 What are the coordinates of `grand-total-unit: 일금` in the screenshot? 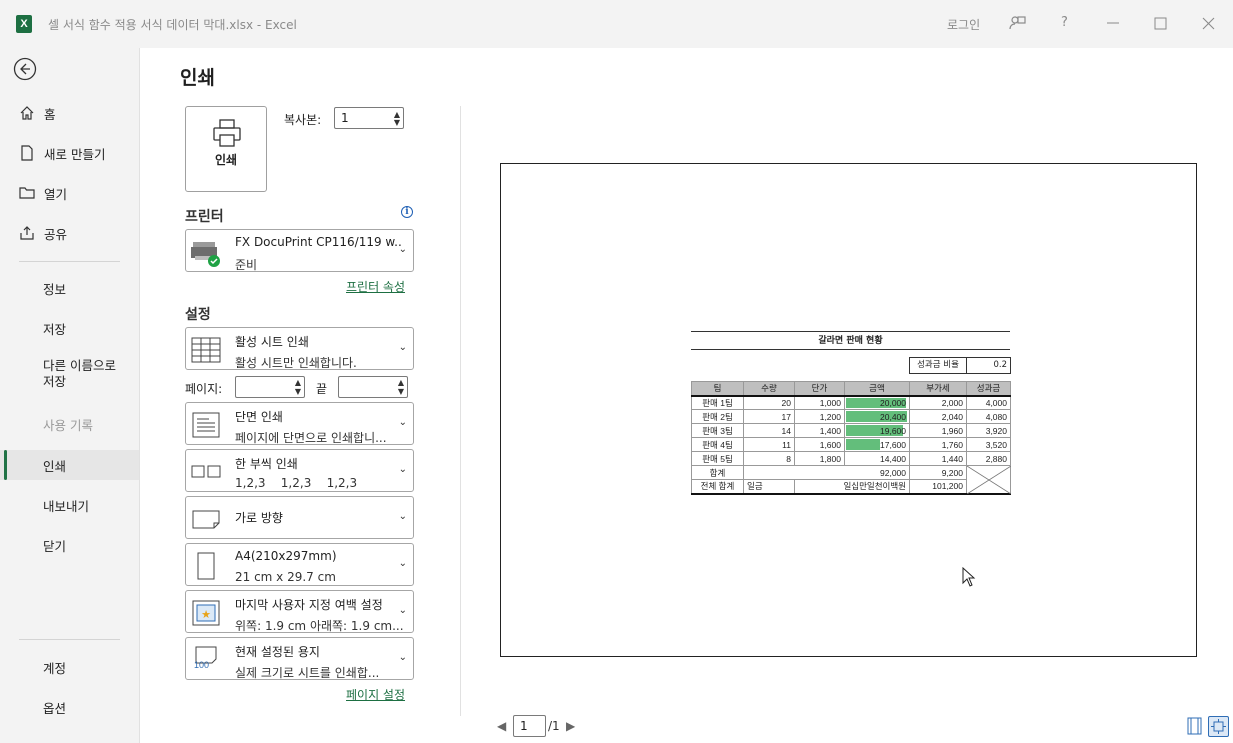 It's located at (769, 486).